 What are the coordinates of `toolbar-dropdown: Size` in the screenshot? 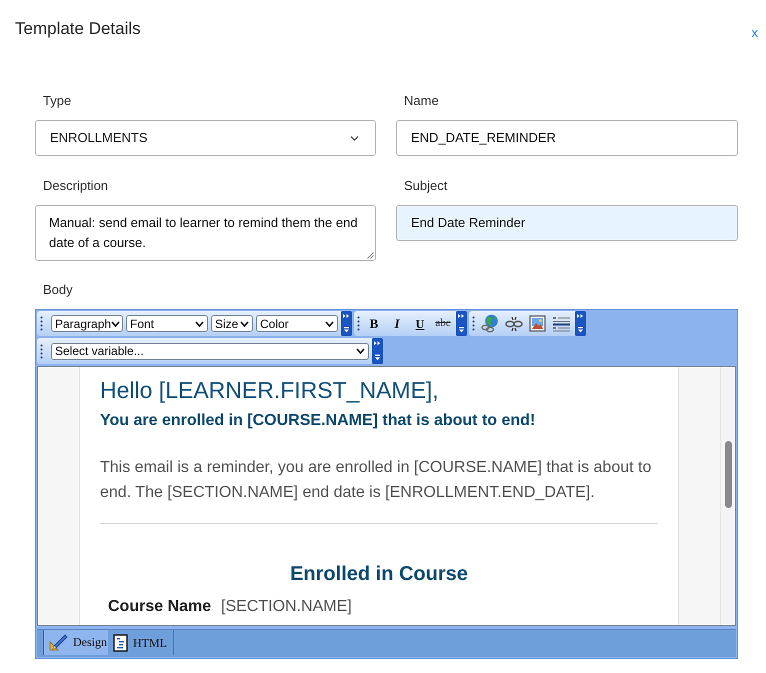 It's located at (232, 323).